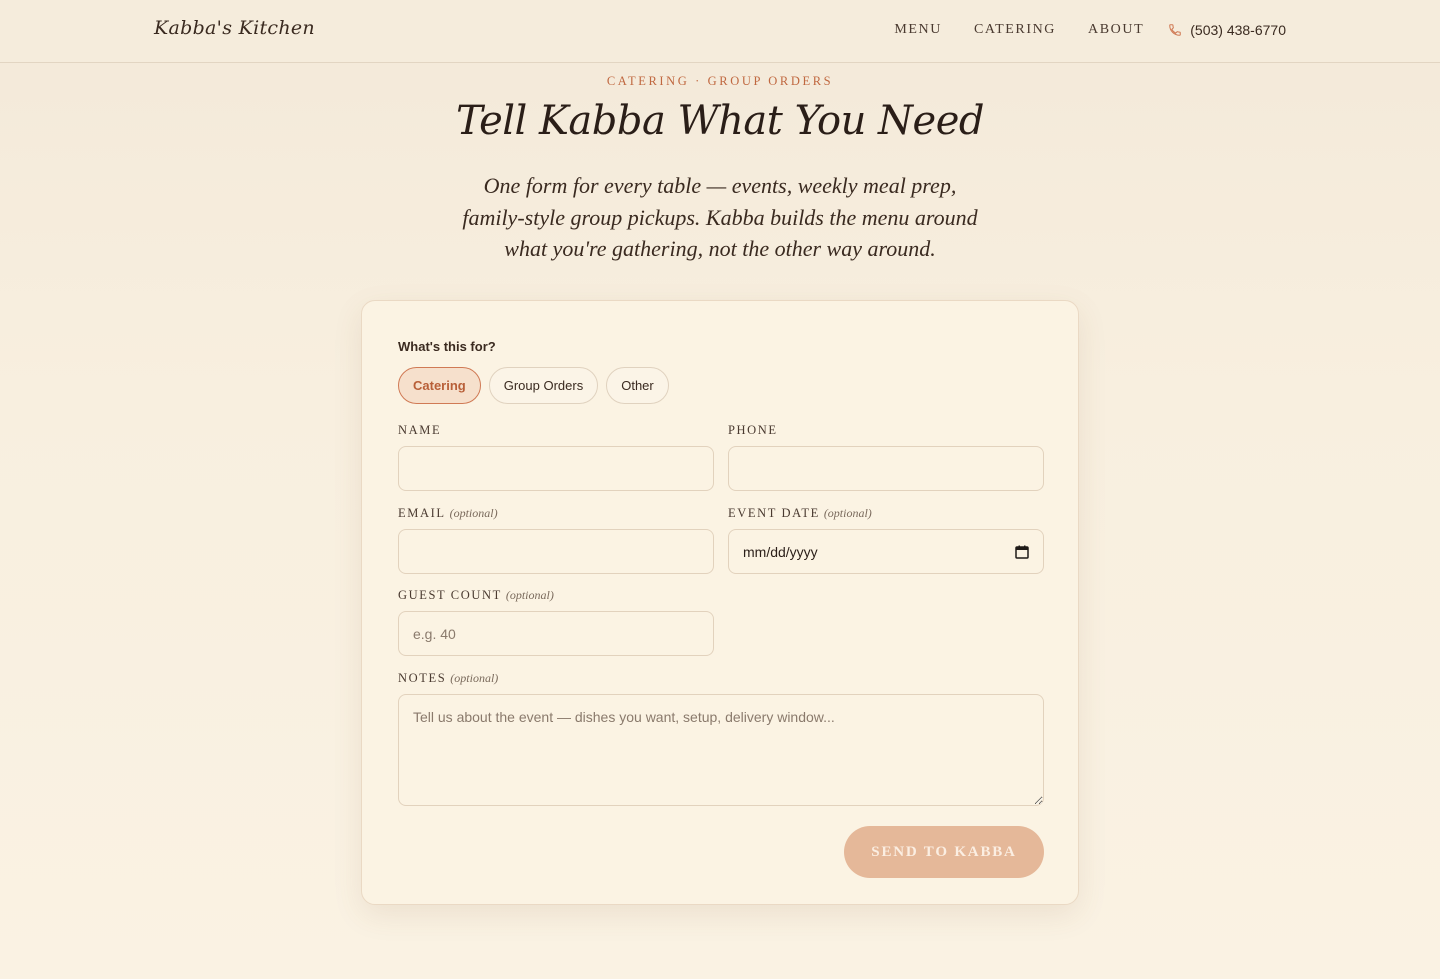 This screenshot has height=979, width=1440. What do you see at coordinates (721, 750) in the screenshot?
I see `notes-field` at bounding box center [721, 750].